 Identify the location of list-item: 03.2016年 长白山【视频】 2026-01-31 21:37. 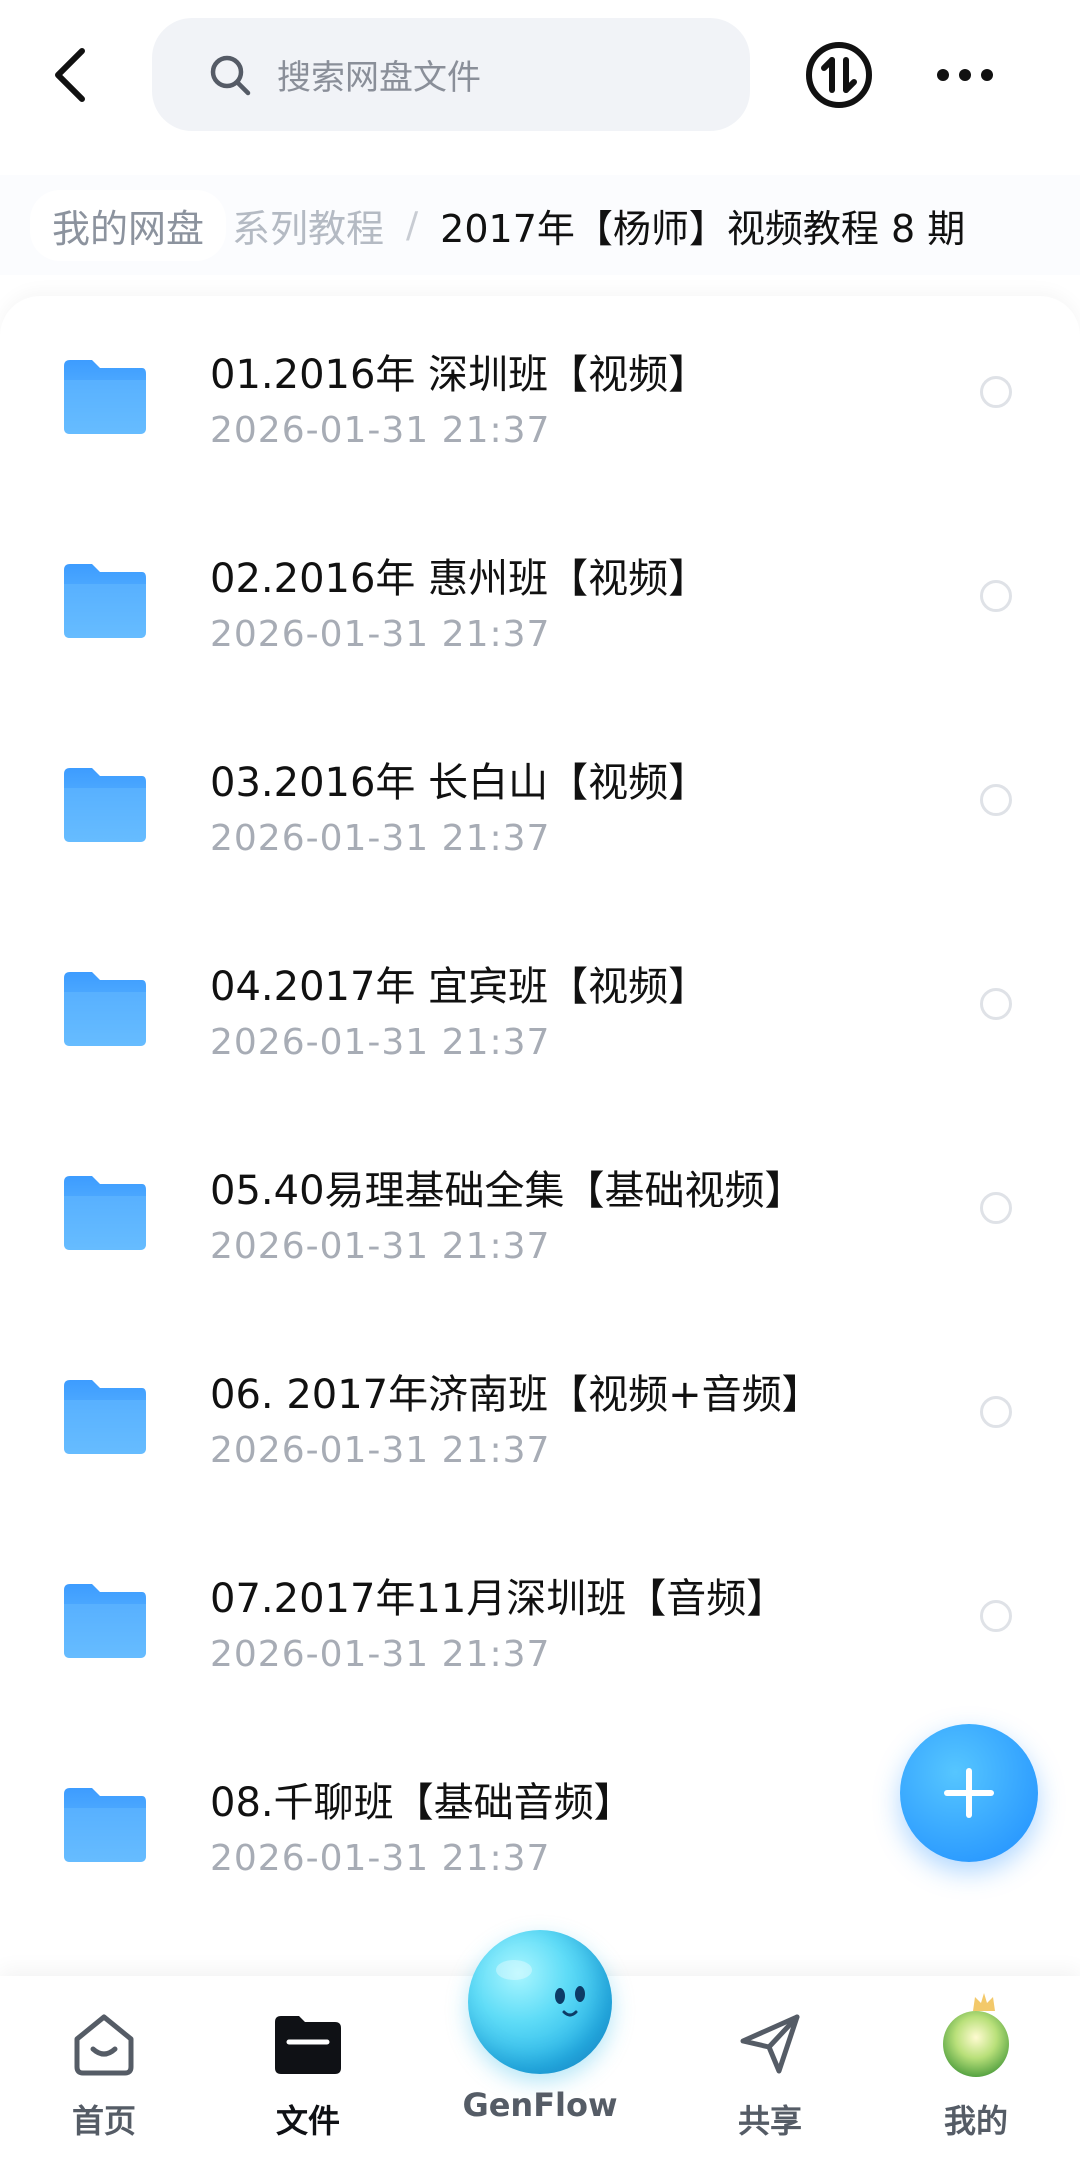
(540, 806).